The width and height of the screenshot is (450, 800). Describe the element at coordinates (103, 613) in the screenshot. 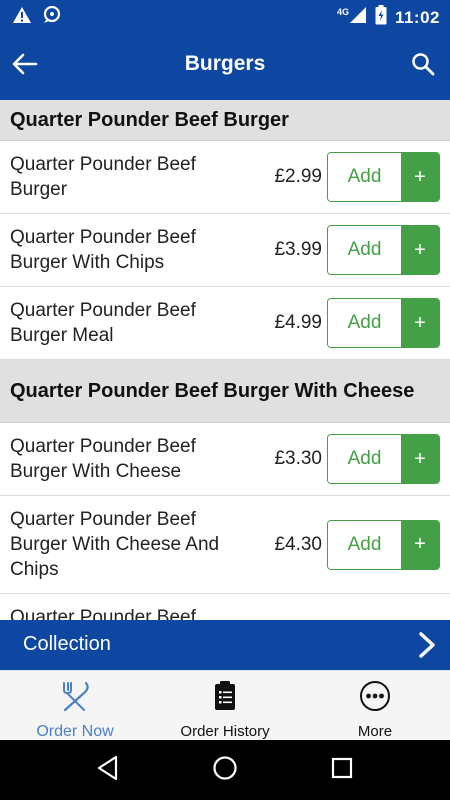

I see `item-name: Quarter Pounder Beef` at that location.